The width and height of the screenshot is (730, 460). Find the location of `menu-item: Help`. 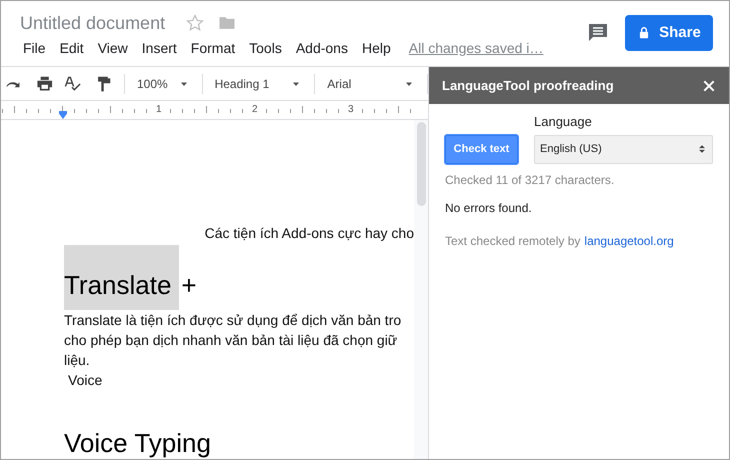

menu-item: Help is located at coordinates (376, 48).